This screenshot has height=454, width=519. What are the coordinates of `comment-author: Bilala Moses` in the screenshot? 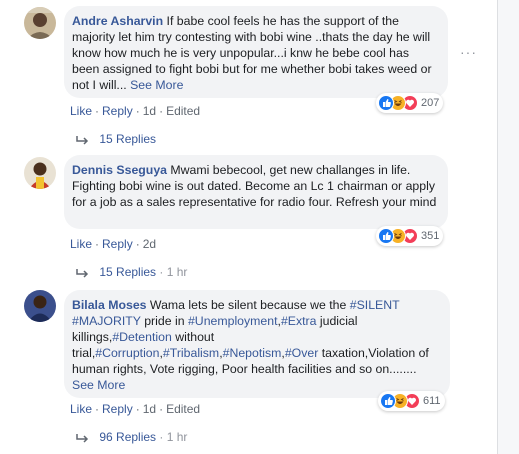 It's located at (109, 305).